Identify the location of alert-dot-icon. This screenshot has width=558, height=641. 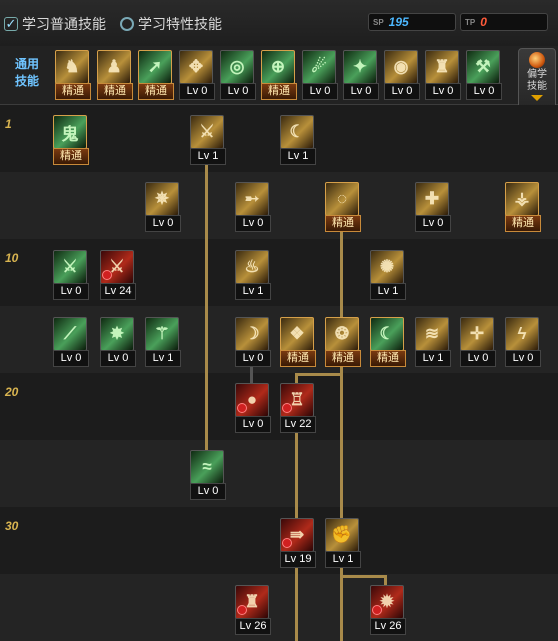
(242, 408).